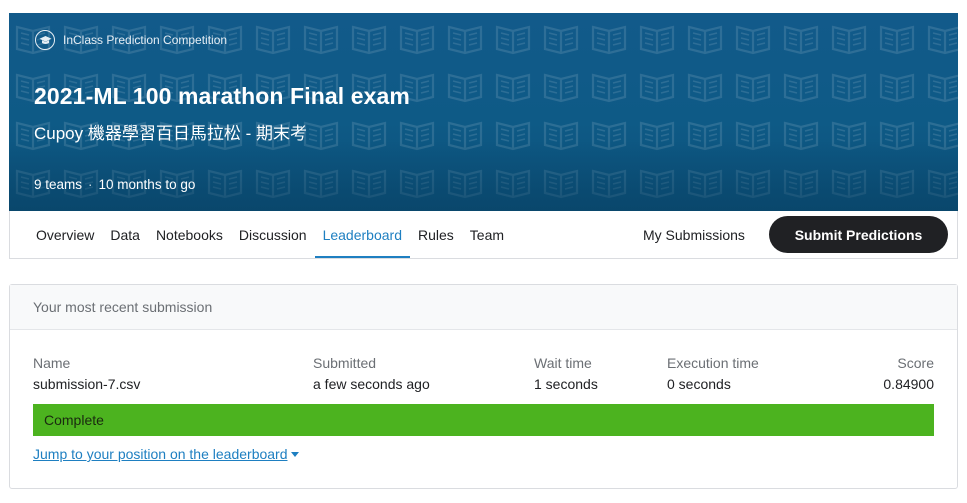  What do you see at coordinates (487, 234) in the screenshot?
I see `tab-team: Team` at bounding box center [487, 234].